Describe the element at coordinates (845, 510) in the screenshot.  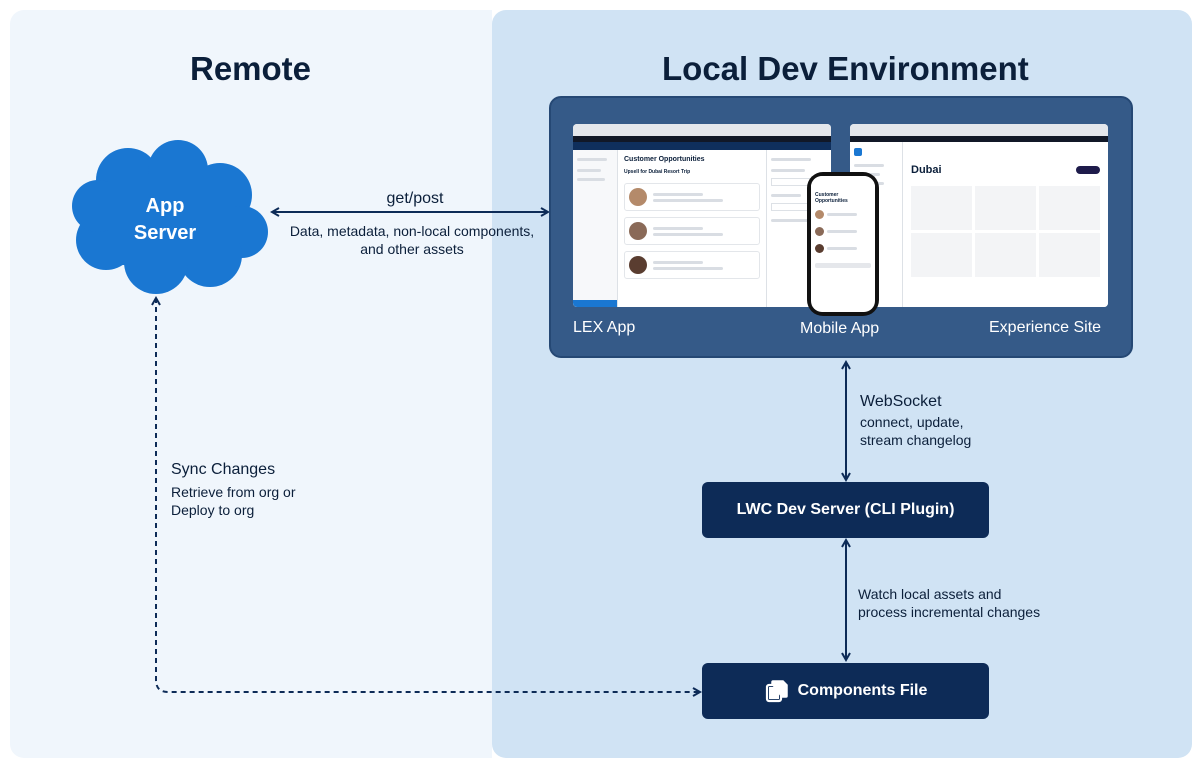
I see `lwc-dev-server-box: LWC Dev Server (CLI Plugin)` at that location.